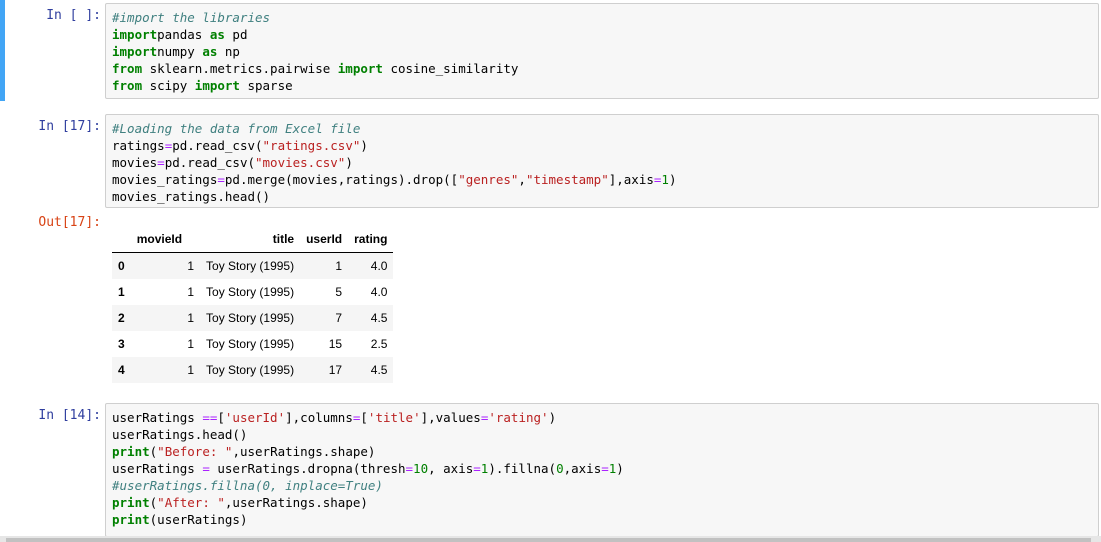 The height and width of the screenshot is (542, 1101). What do you see at coordinates (191, 502) in the screenshot?
I see `code-token: "After: "` at bounding box center [191, 502].